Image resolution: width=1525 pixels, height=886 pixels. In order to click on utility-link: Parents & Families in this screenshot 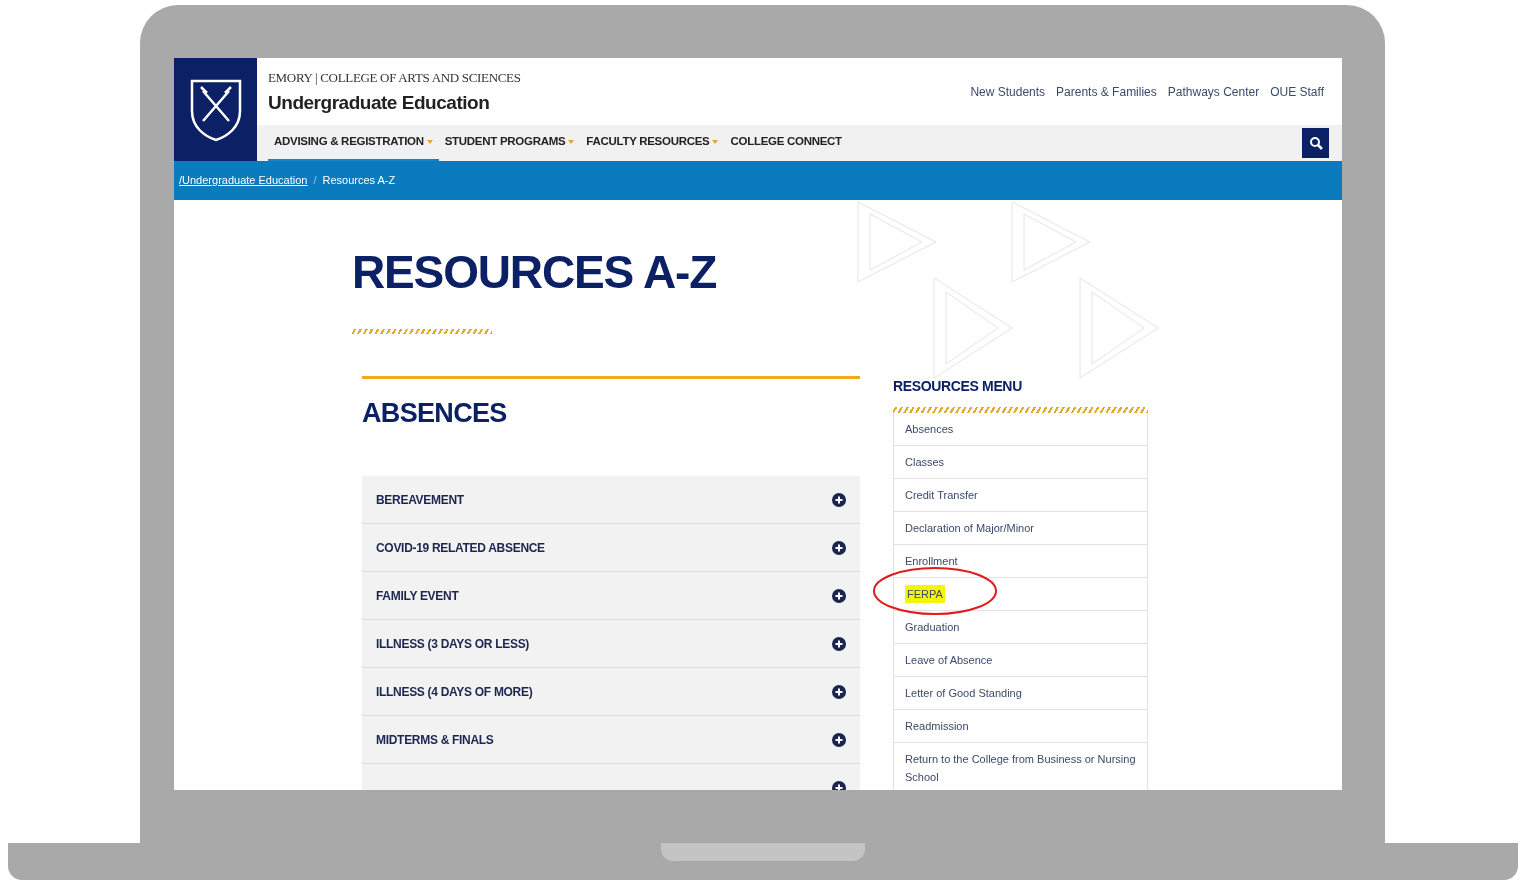, I will do `click(1106, 104)`.